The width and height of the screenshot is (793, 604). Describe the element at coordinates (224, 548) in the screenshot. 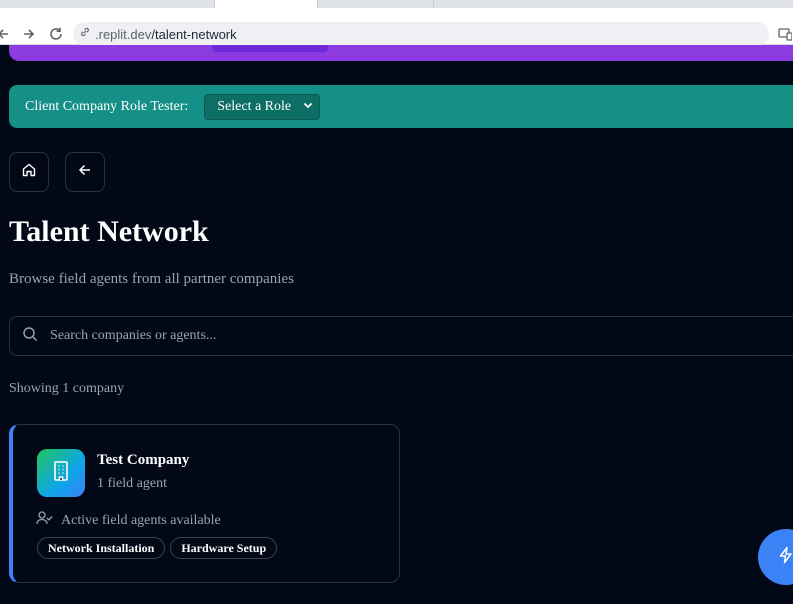

I see `skill-tag: Hardware Setup` at that location.